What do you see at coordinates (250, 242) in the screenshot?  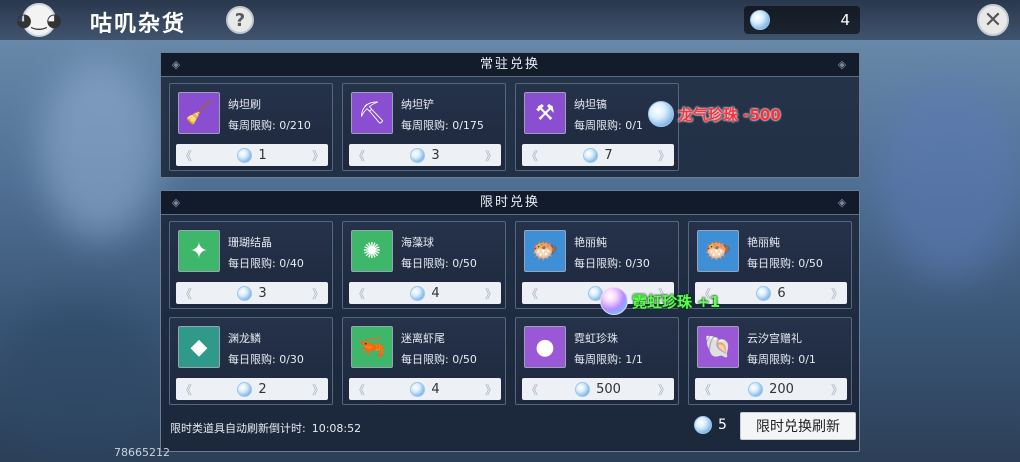 I see `item-name: 珊瑚结晶` at bounding box center [250, 242].